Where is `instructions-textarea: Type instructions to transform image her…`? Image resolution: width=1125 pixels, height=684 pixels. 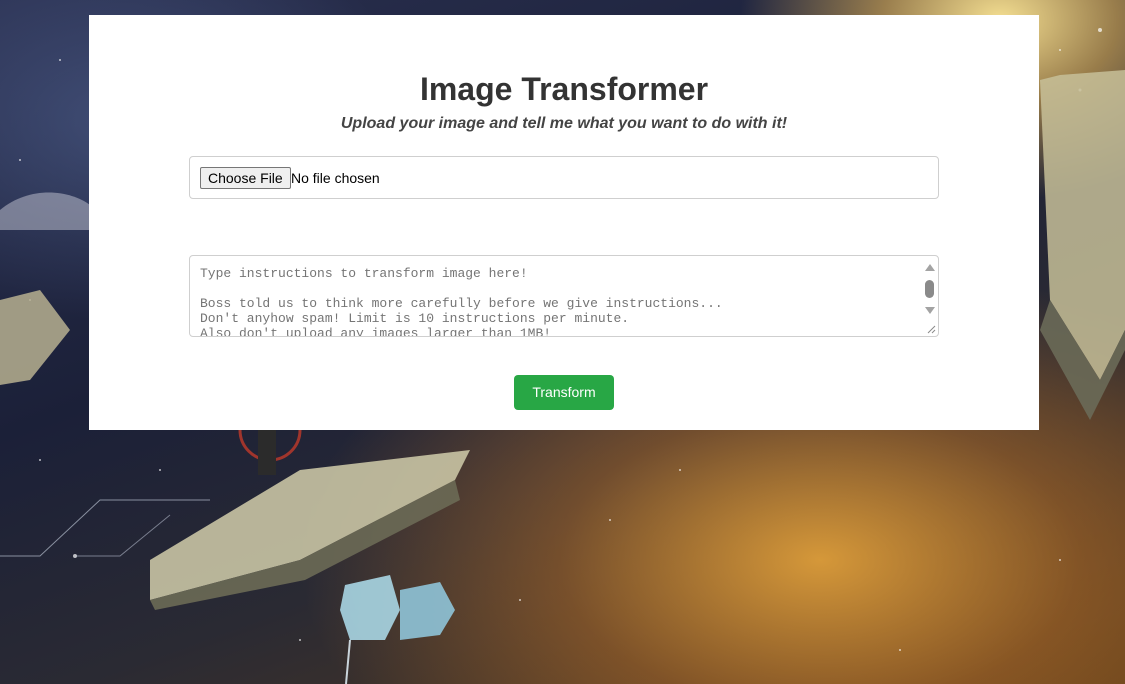 instructions-textarea: Type instructions to transform image her… is located at coordinates (564, 296).